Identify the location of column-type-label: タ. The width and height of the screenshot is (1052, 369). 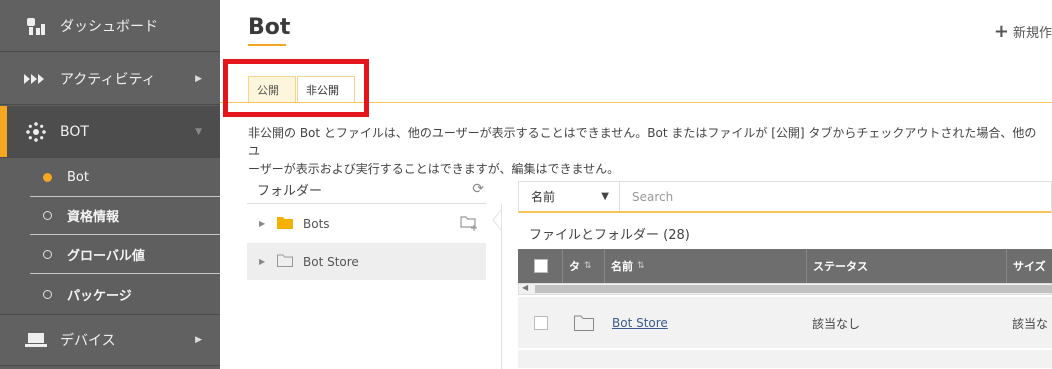
(574, 266).